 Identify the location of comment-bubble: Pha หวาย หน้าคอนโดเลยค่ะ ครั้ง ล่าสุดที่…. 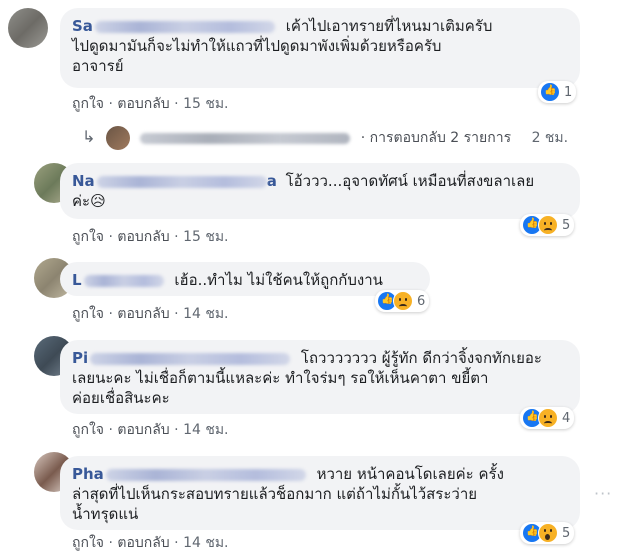
(320, 493).